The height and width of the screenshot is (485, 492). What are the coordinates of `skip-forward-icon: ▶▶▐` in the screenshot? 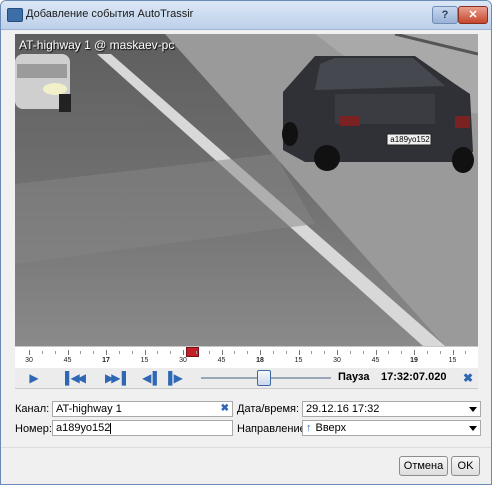 It's located at (114, 378).